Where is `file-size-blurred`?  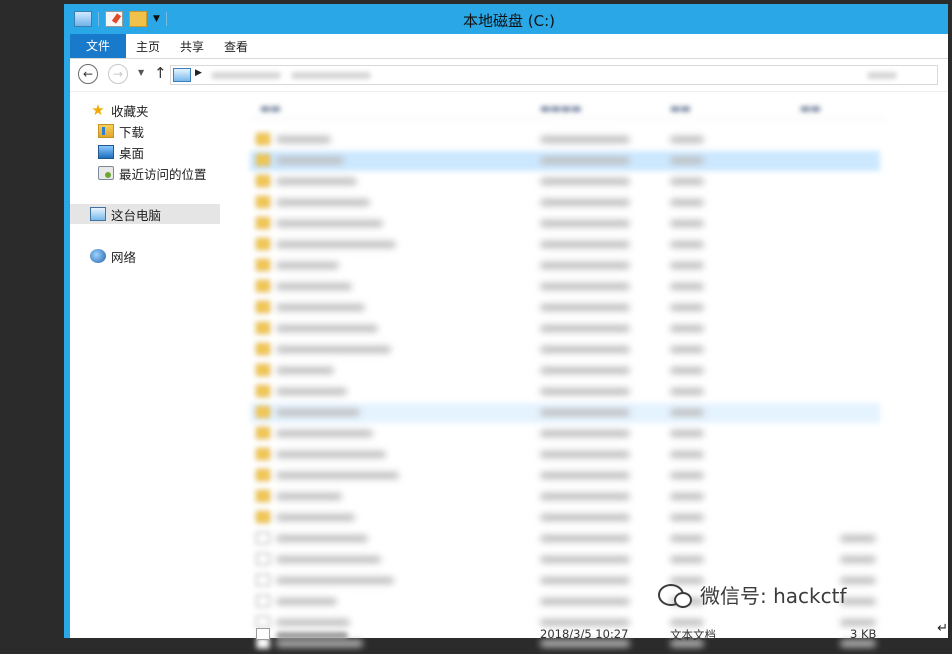 file-size-blurred is located at coordinates (858, 559).